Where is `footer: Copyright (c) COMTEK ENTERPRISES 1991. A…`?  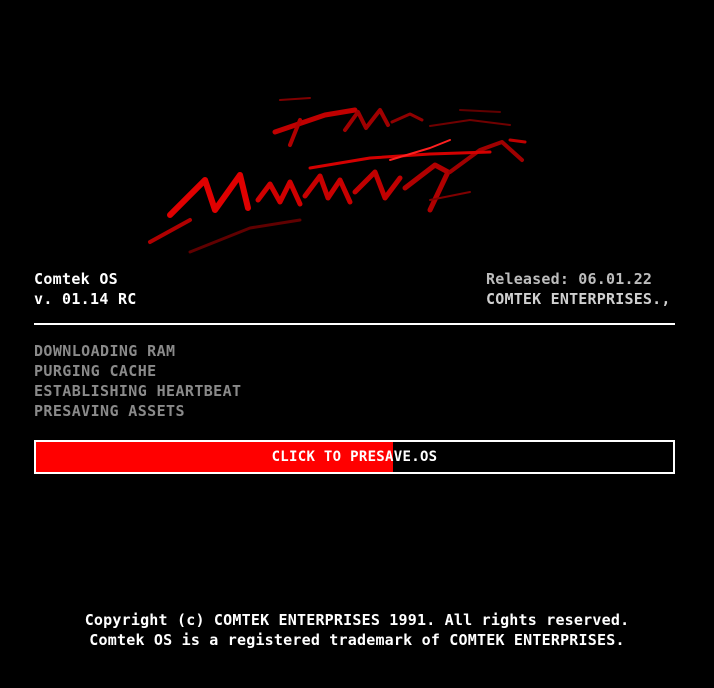 footer: Copyright (c) COMTEK ENTERPRISES 1991. A… is located at coordinates (357, 630).